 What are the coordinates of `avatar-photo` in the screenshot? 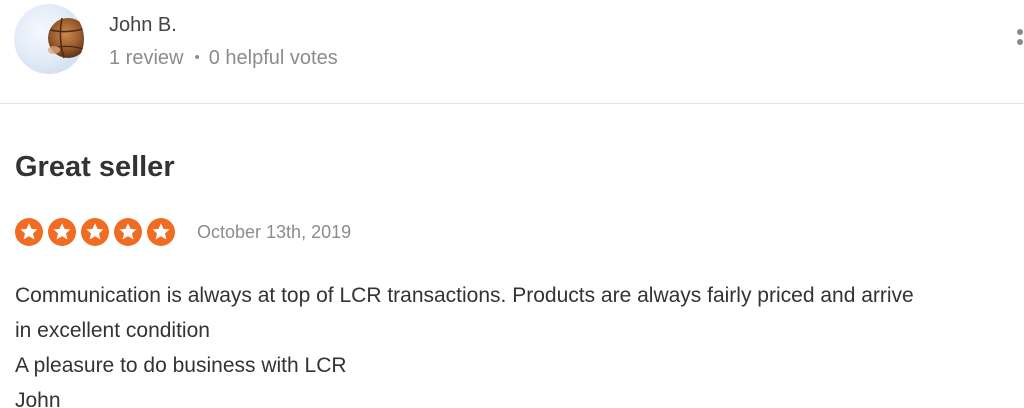 It's located at (49, 39).